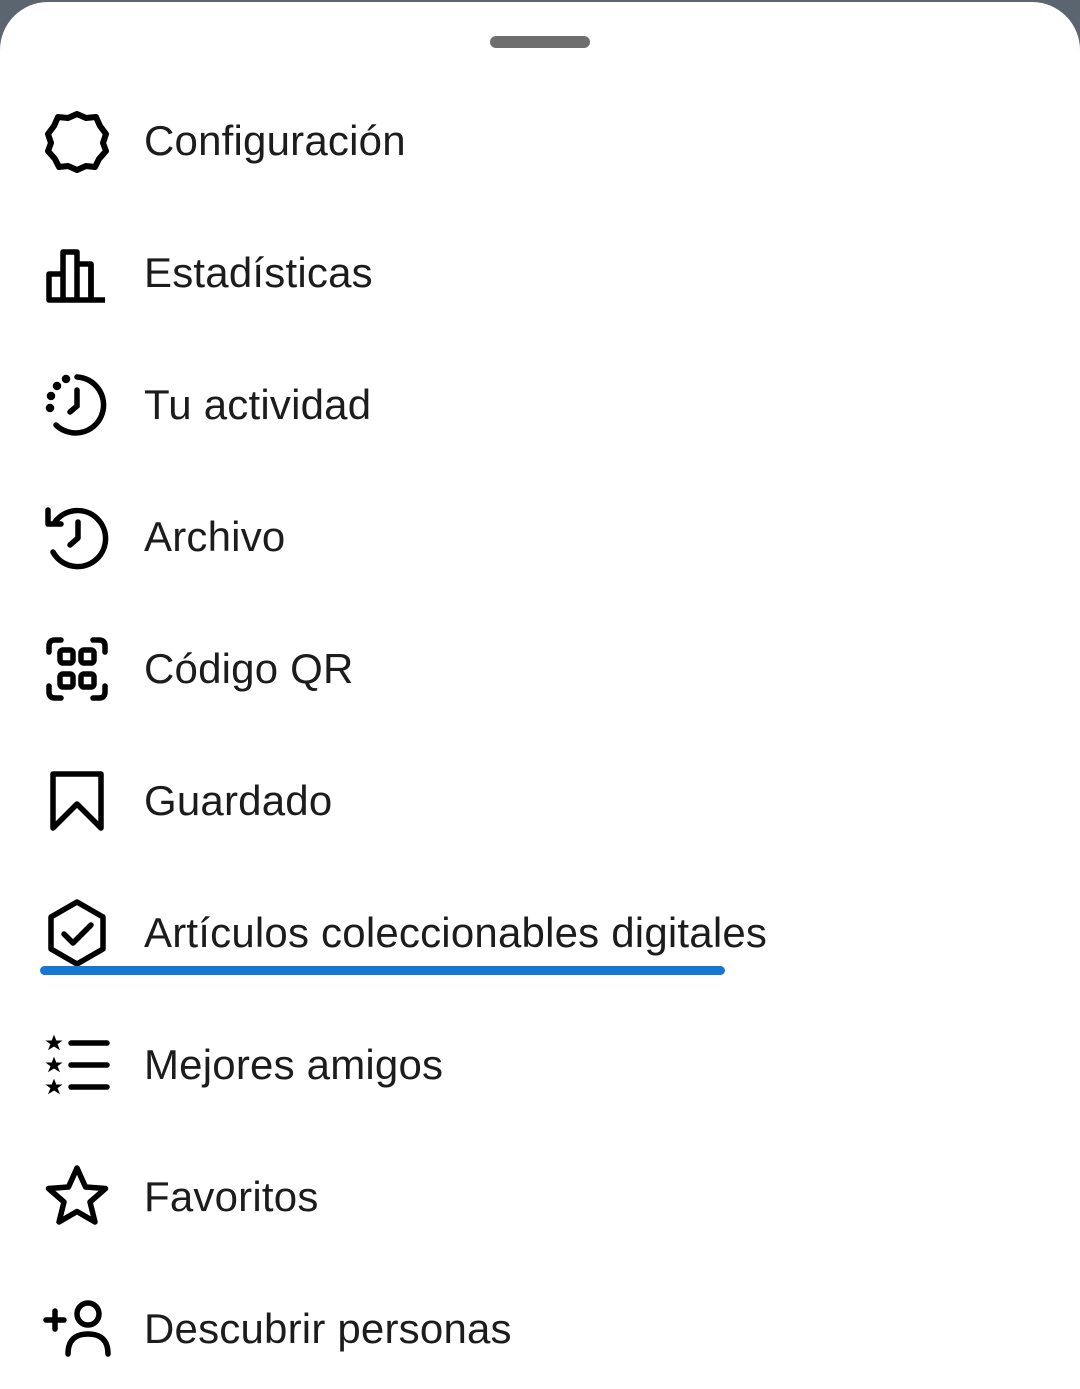 The width and height of the screenshot is (1080, 1389). Describe the element at coordinates (540, 1065) in the screenshot. I see `menu-item-mejores-amigos: Mejores amigos` at that location.